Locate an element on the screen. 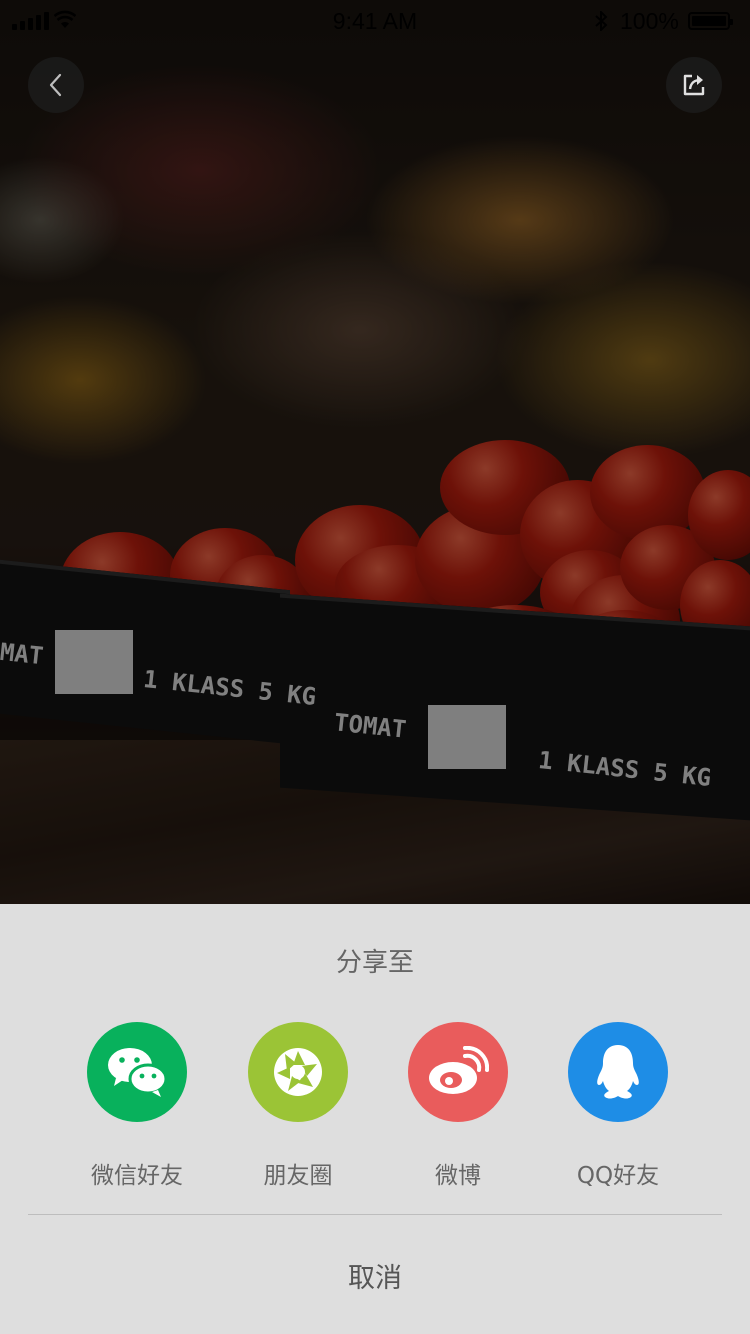 The width and height of the screenshot is (750, 1334). share-option-label: 朋友圈 is located at coordinates (298, 1176).